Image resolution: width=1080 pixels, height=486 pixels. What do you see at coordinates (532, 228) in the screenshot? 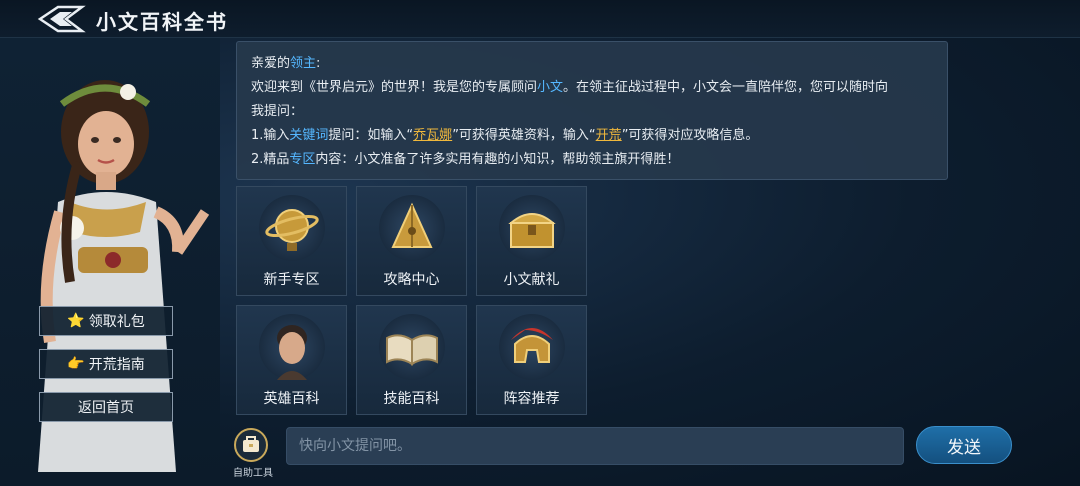
I see `treasure-chest-icon` at bounding box center [532, 228].